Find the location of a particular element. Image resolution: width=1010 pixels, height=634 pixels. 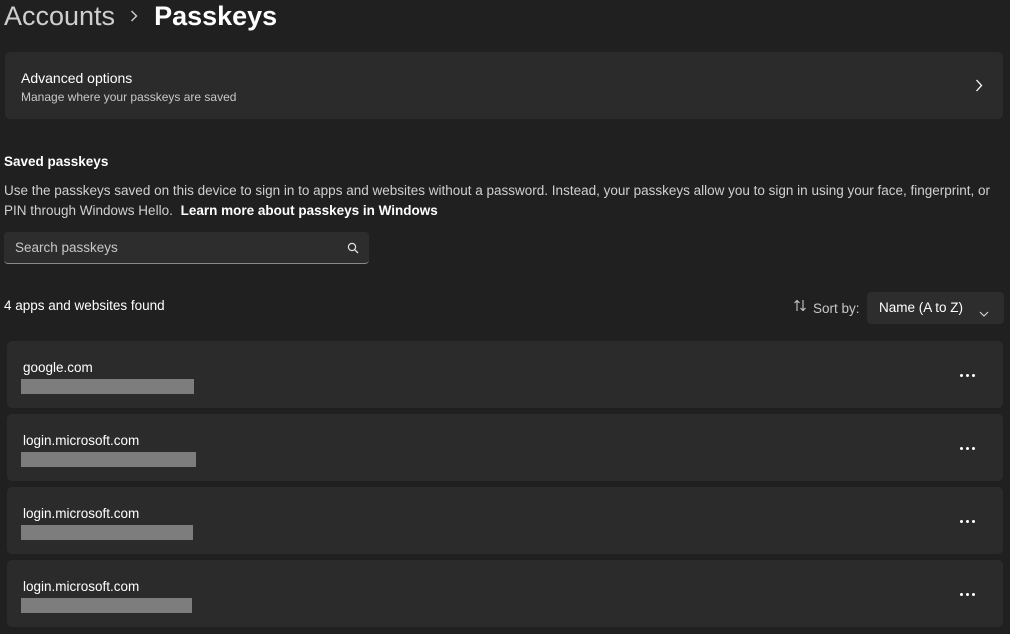

search-input is located at coordinates (169, 247).